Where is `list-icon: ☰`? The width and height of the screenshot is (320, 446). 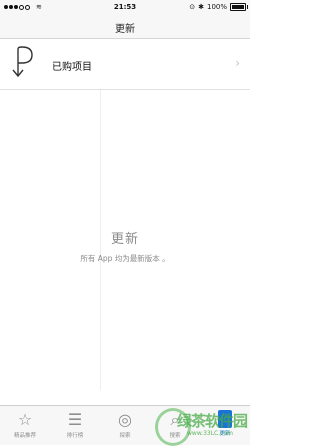 list-icon: ☰ is located at coordinates (75, 419).